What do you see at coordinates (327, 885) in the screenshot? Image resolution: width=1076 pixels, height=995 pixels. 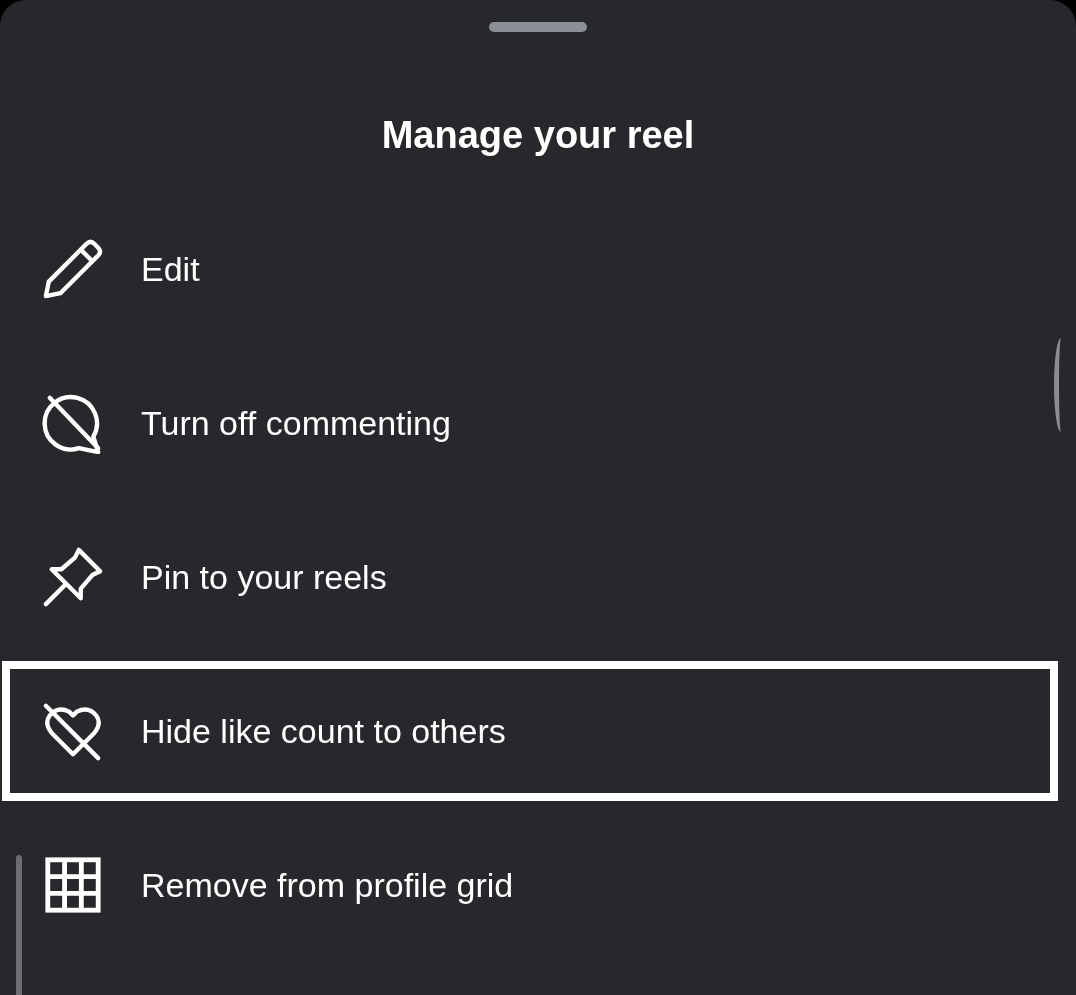 I see `menu-item-label: Remove from profile grid` at bounding box center [327, 885].